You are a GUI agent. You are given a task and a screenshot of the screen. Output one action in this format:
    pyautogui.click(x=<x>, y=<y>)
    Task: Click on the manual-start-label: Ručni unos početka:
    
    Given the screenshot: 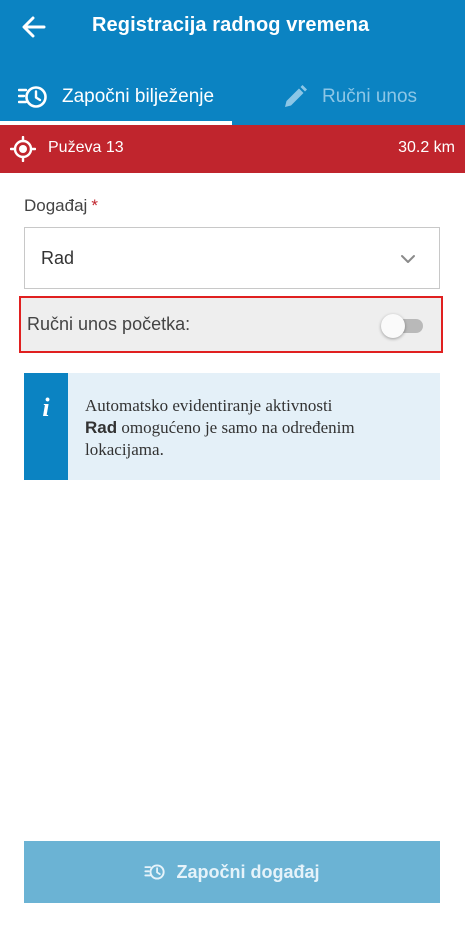 What is the action you would take?
    pyautogui.click(x=109, y=324)
    